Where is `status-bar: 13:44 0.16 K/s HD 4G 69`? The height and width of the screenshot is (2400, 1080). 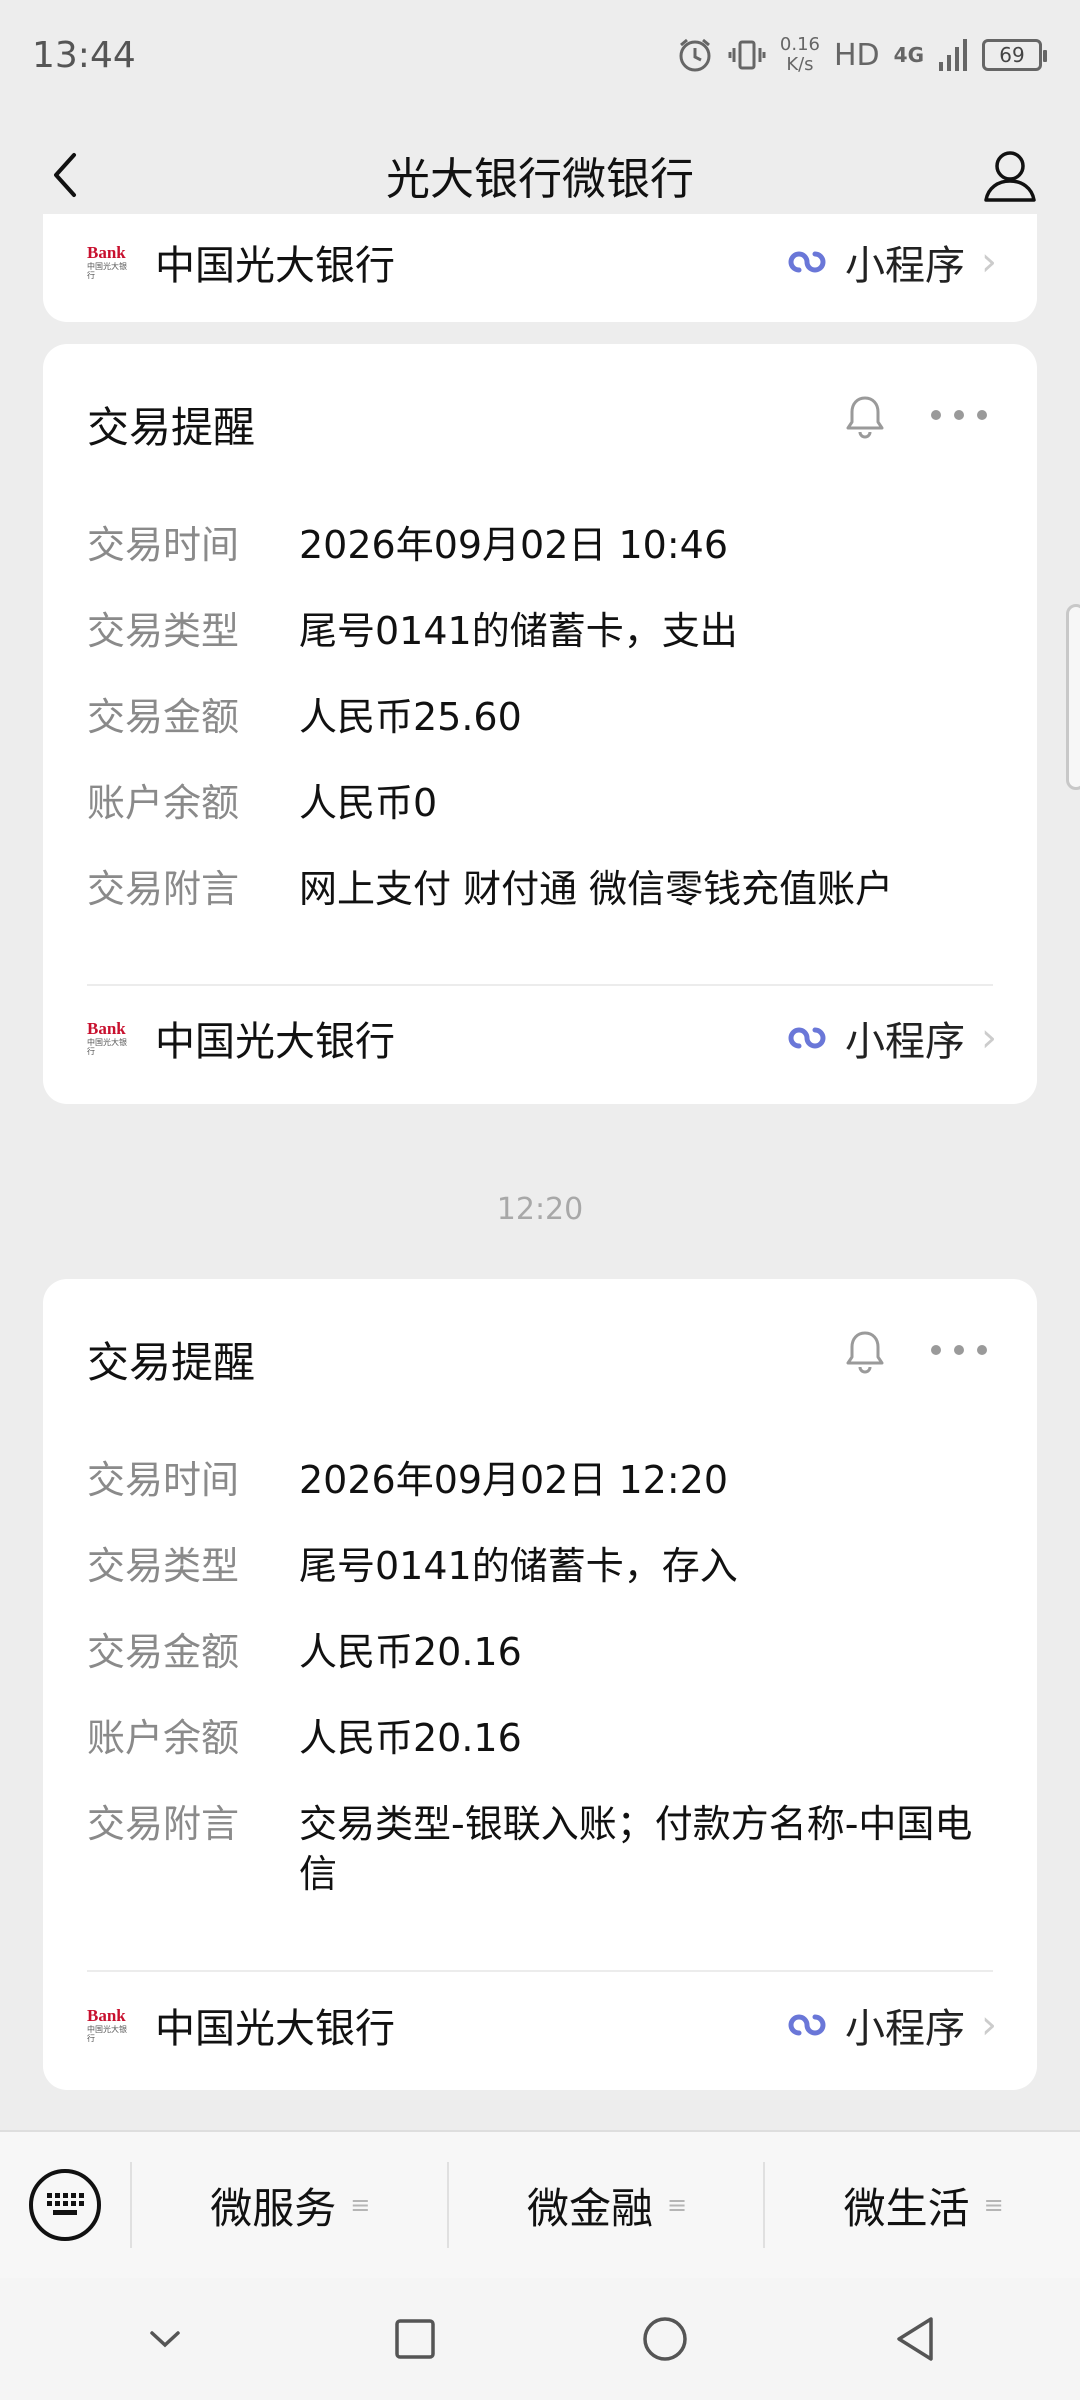 status-bar: 13:44 0.16 K/s HD 4G 69 is located at coordinates (540, 55).